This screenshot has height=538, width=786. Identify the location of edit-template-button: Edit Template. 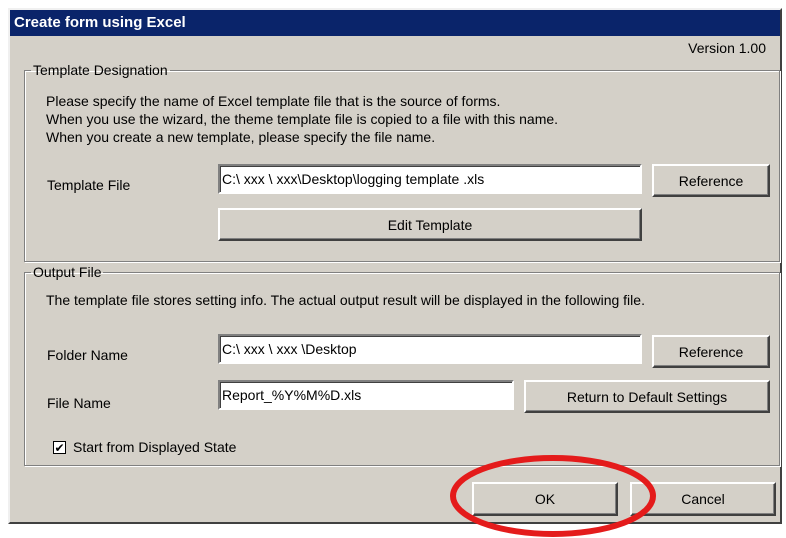
(430, 224).